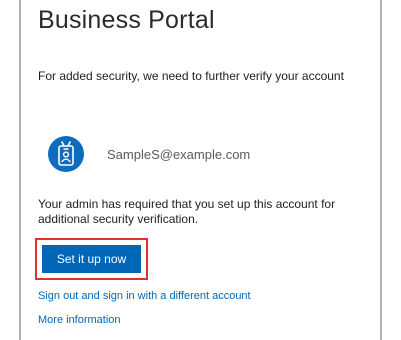 The width and height of the screenshot is (401, 340). I want to click on badge-id-icon, so click(66, 154).